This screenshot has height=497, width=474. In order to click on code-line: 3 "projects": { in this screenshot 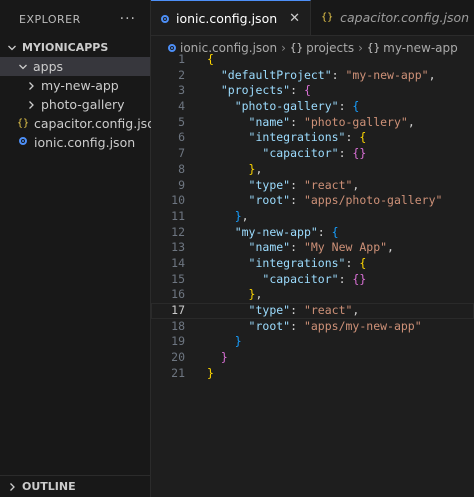, I will do `click(312, 91)`.